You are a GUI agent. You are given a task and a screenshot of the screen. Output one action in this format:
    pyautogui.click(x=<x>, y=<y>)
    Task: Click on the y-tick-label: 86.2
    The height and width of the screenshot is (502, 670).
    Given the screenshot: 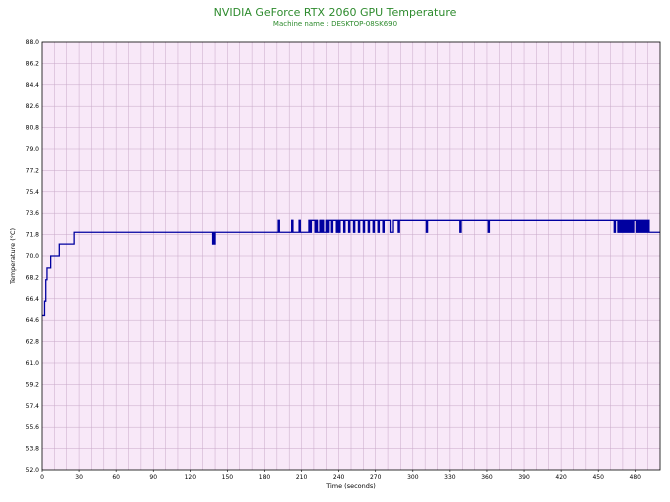 What is the action you would take?
    pyautogui.click(x=33, y=63)
    